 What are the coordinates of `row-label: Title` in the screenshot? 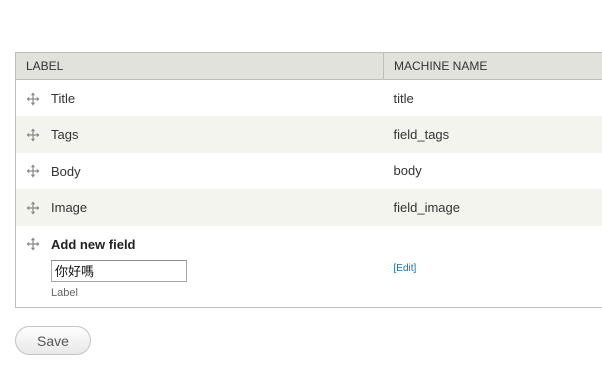 It's located at (63, 99).